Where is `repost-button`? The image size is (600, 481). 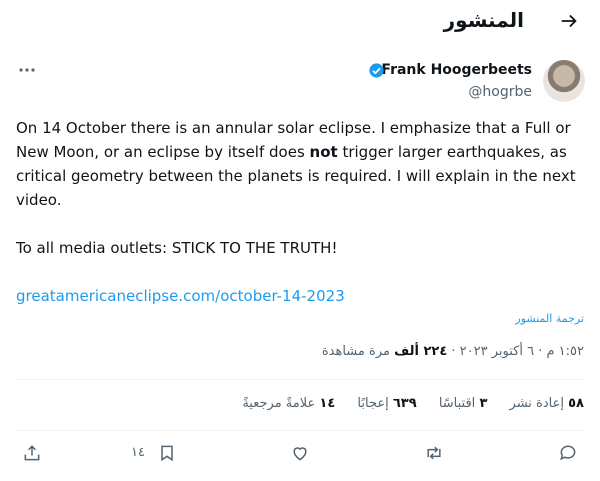
repost-button is located at coordinates (434, 455).